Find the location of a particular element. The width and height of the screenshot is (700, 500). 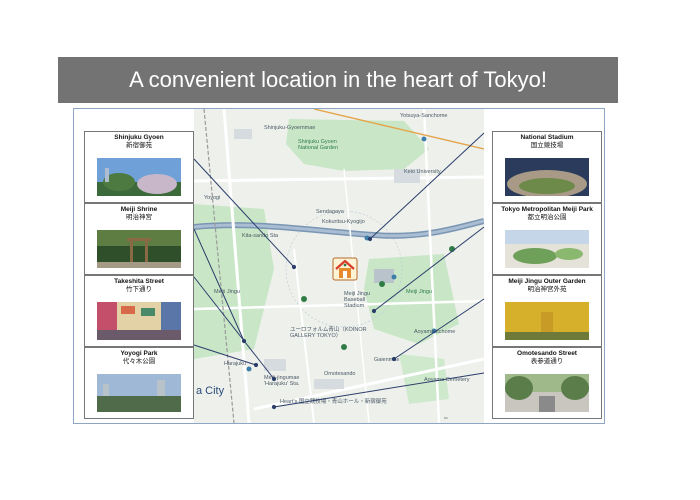

spot-name-en: National Stadium is located at coordinates (547, 137).